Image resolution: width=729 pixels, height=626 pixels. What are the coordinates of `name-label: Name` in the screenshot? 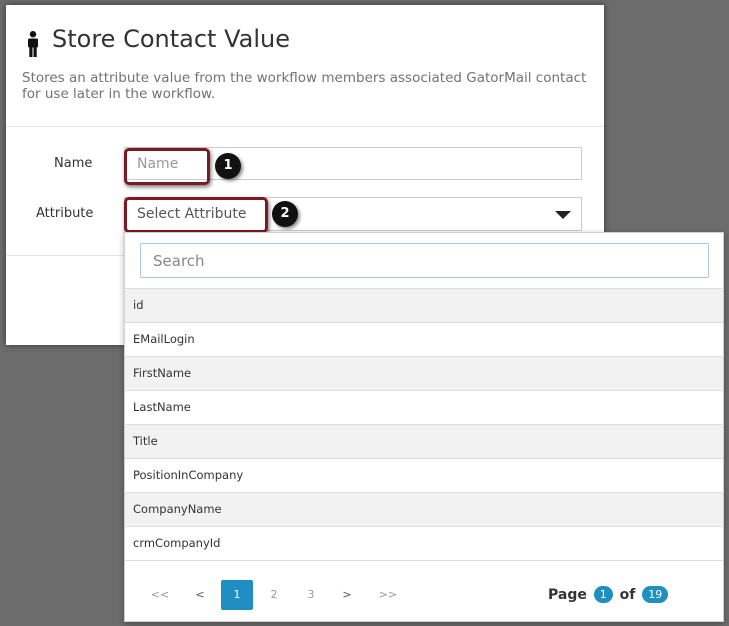 It's located at (73, 163).